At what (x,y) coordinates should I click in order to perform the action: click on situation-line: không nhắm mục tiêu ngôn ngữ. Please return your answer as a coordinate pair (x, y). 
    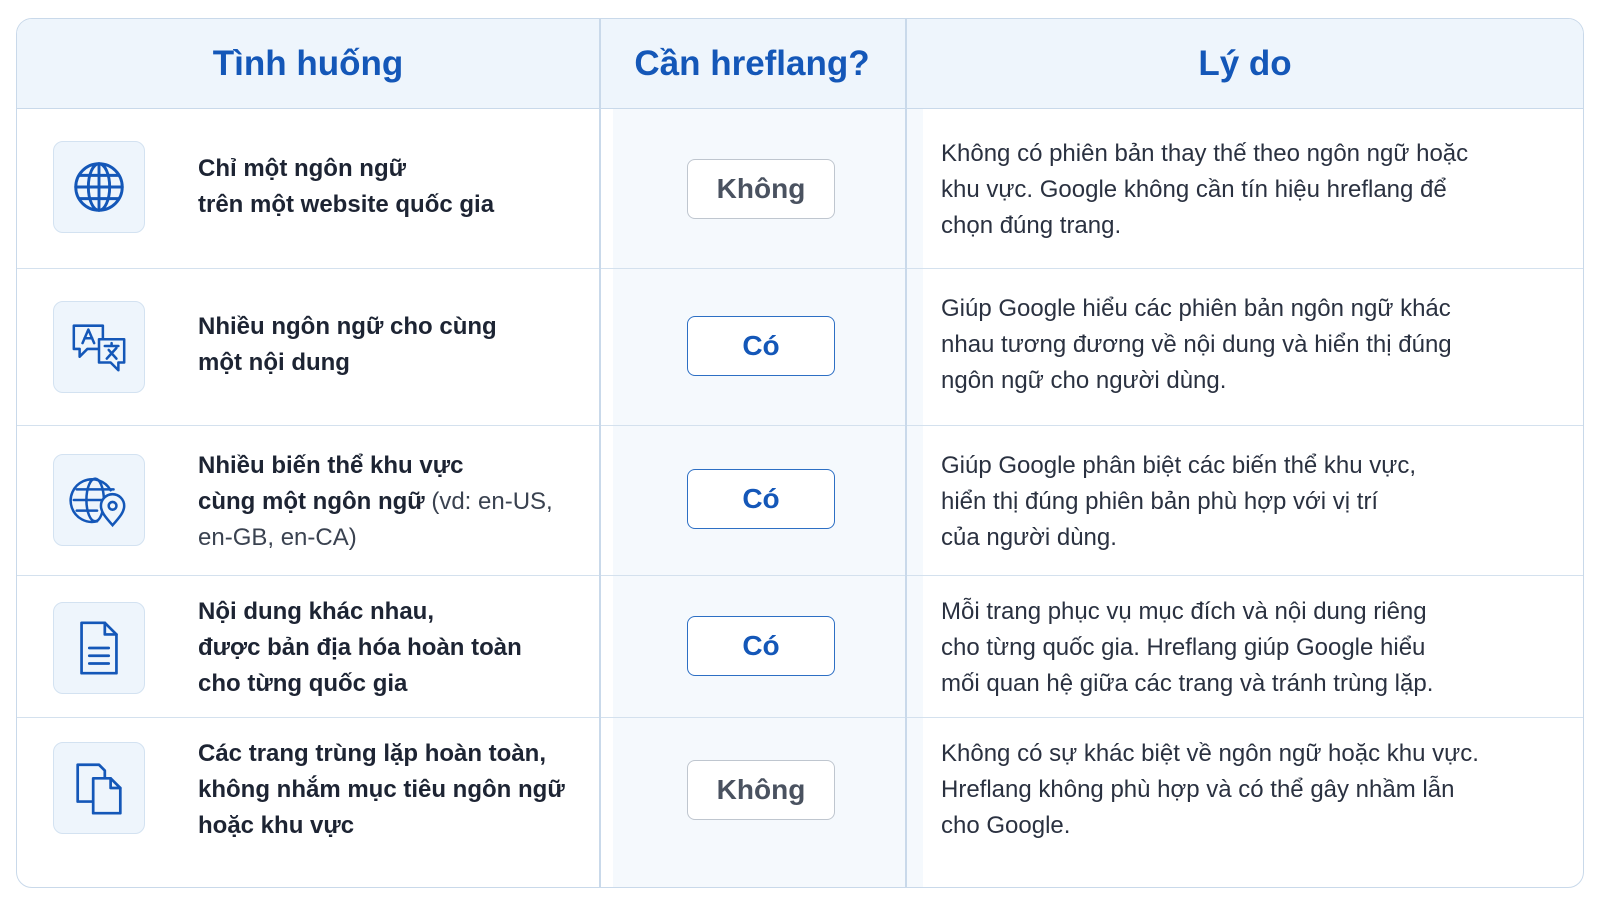
    Looking at the image, I should click on (381, 789).